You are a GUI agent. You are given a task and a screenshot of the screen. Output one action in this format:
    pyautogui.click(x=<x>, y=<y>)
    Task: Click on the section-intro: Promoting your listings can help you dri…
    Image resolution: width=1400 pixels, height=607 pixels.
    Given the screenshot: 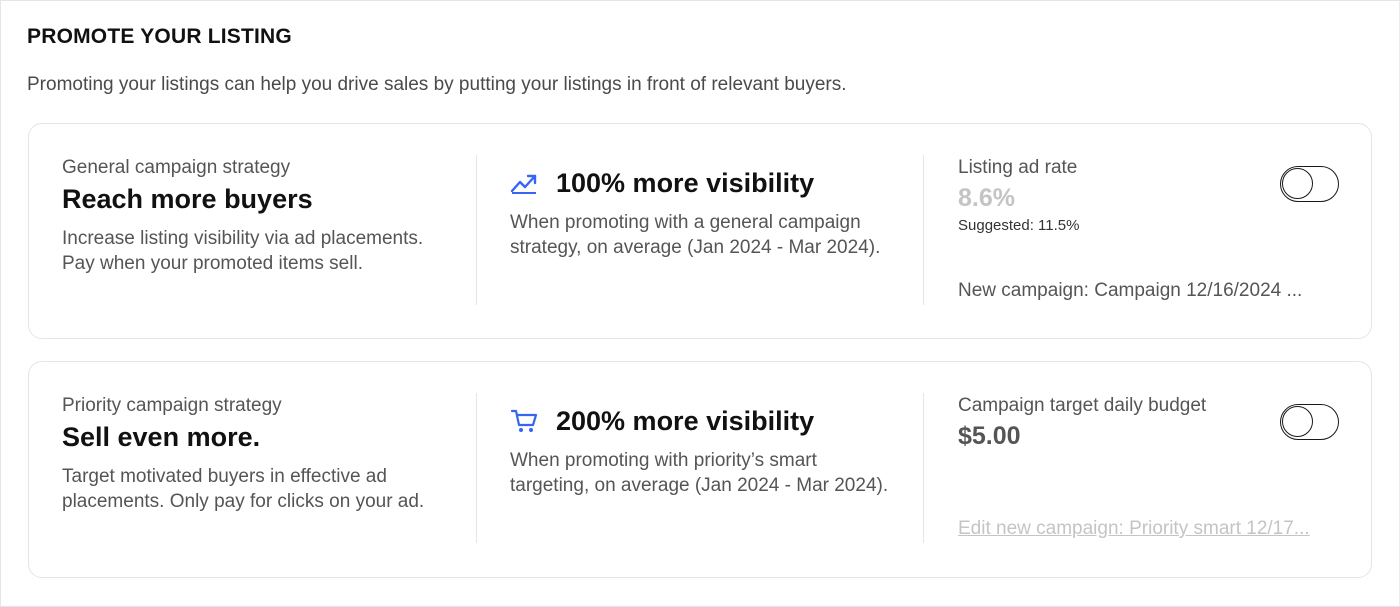 What is the action you would take?
    pyautogui.click(x=437, y=84)
    